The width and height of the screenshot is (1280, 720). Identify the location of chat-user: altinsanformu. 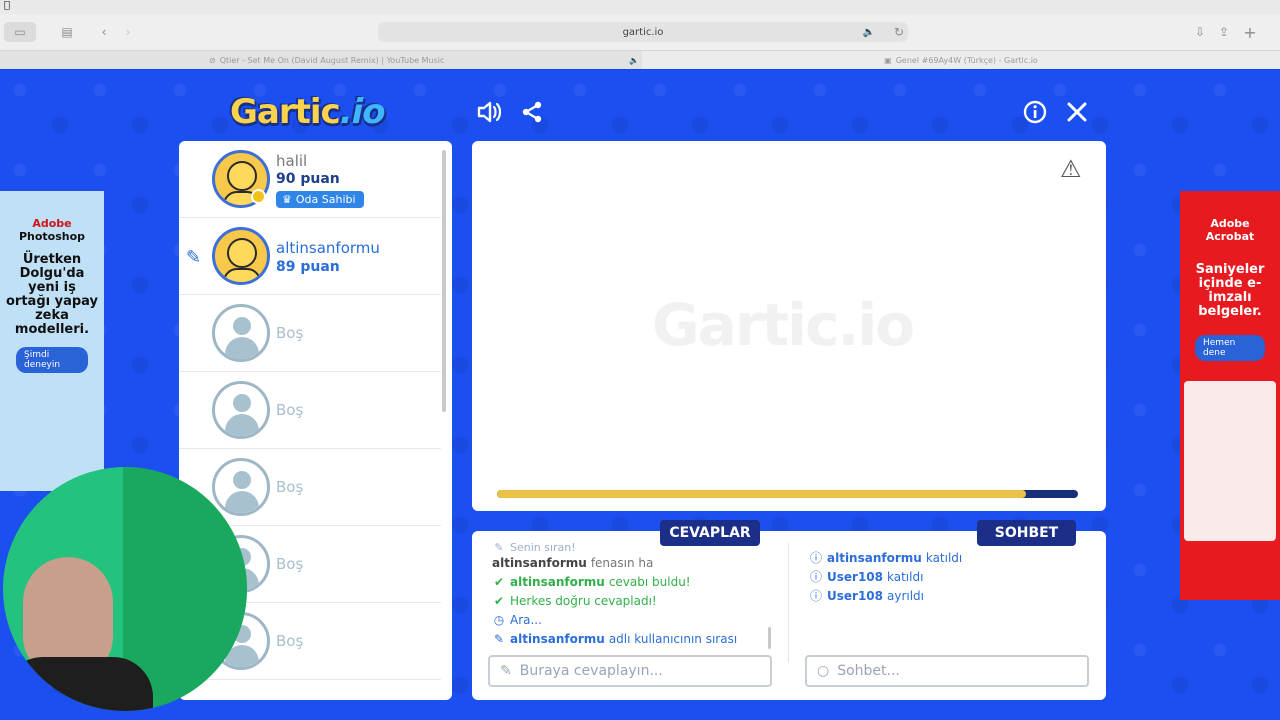
(874, 557).